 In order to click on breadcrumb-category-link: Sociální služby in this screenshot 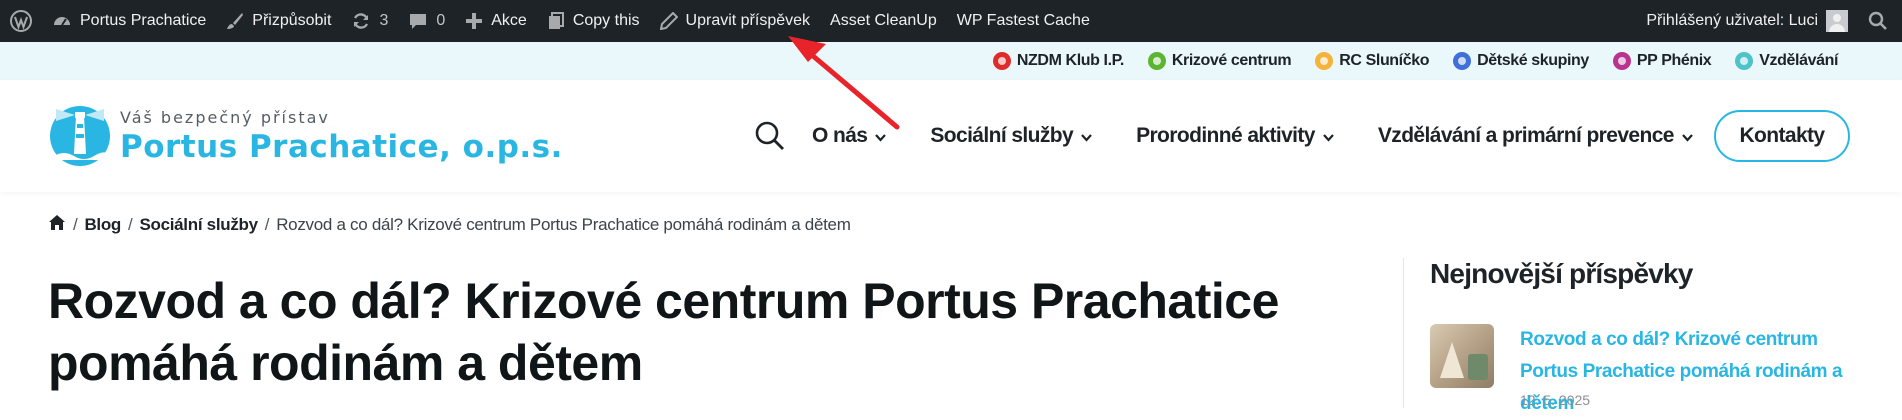, I will do `click(198, 225)`.